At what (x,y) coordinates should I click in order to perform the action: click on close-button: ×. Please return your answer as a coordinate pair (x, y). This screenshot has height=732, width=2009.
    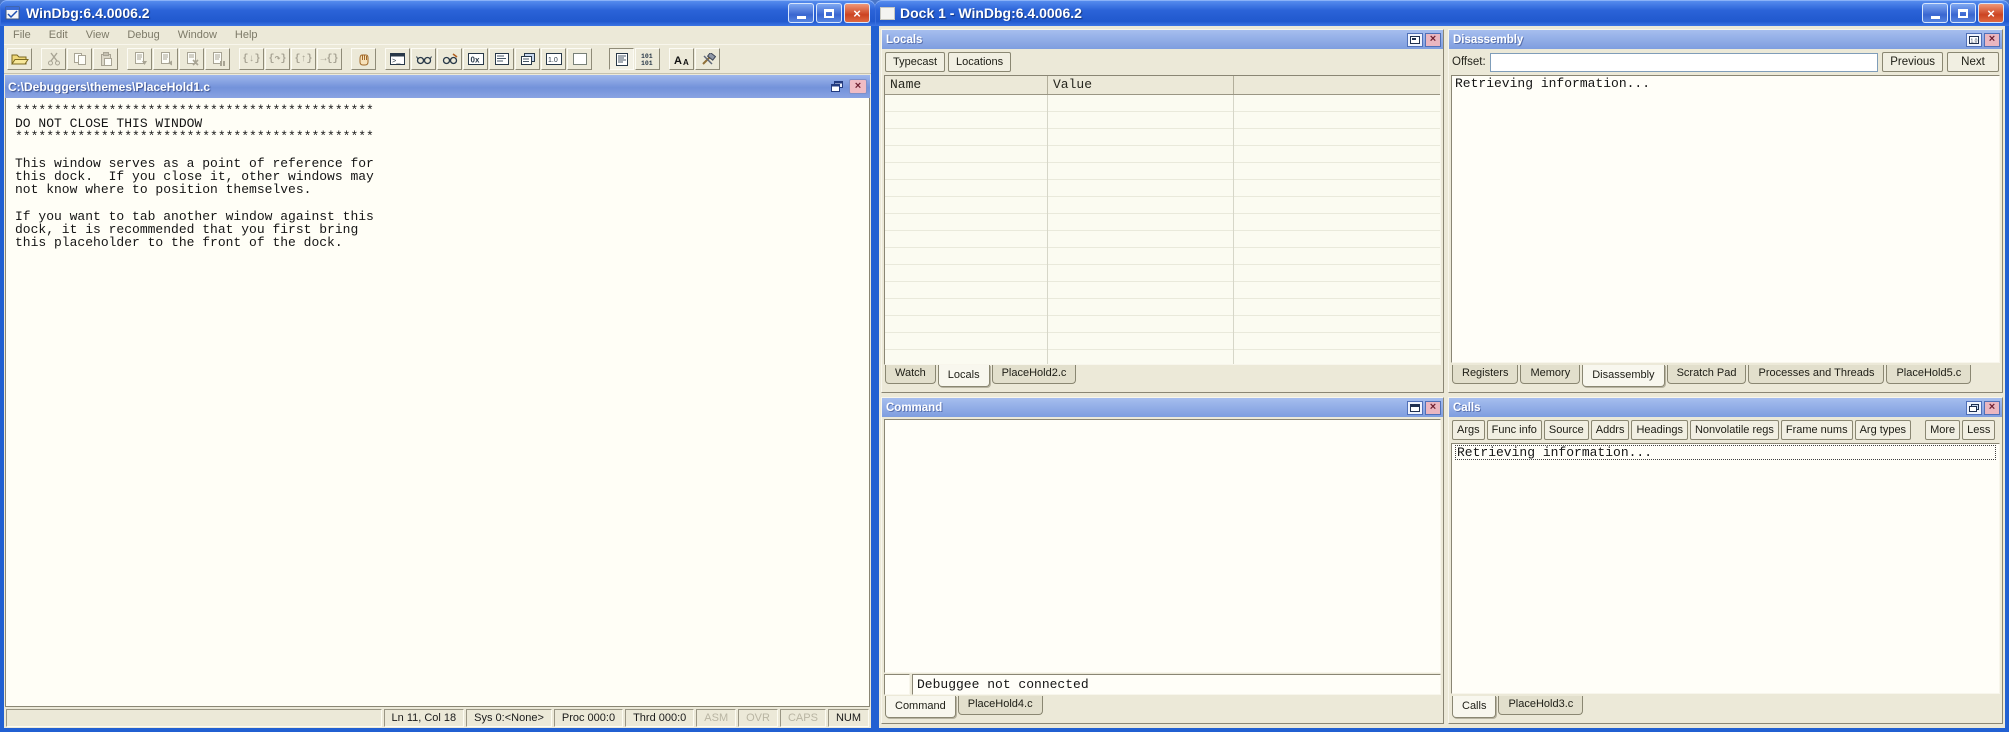
    Looking at the image, I should click on (857, 13).